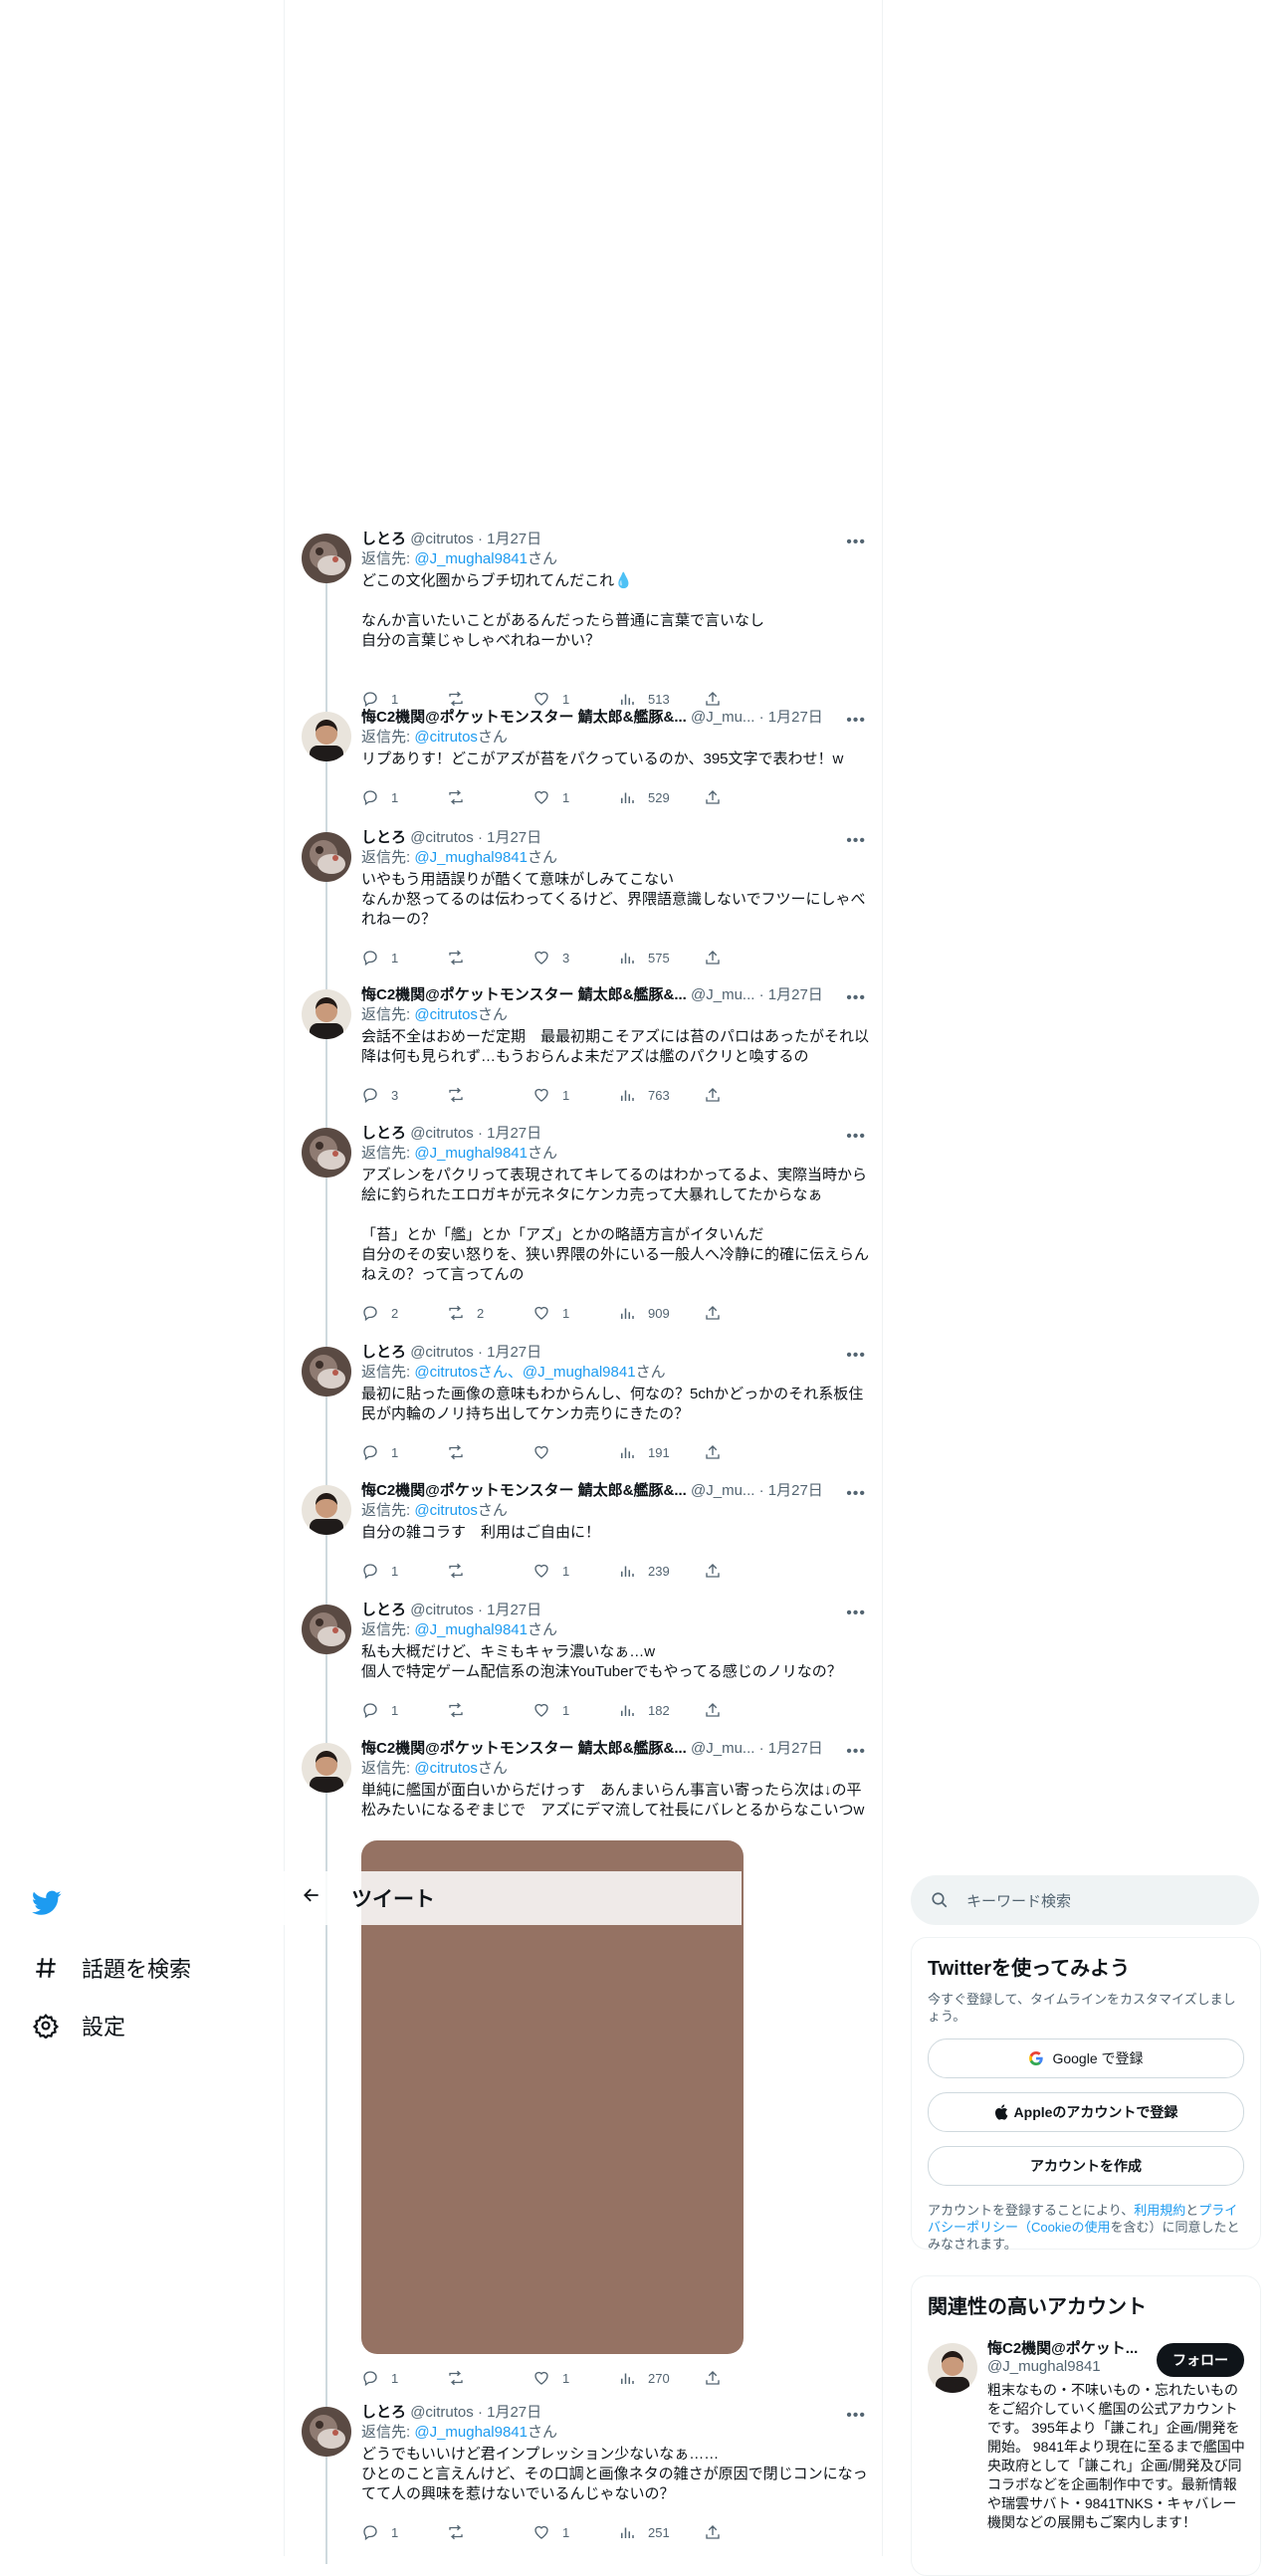 Image resolution: width=1278 pixels, height=2576 pixels. Describe the element at coordinates (661, 797) in the screenshot. I see `views-button: 529` at that location.